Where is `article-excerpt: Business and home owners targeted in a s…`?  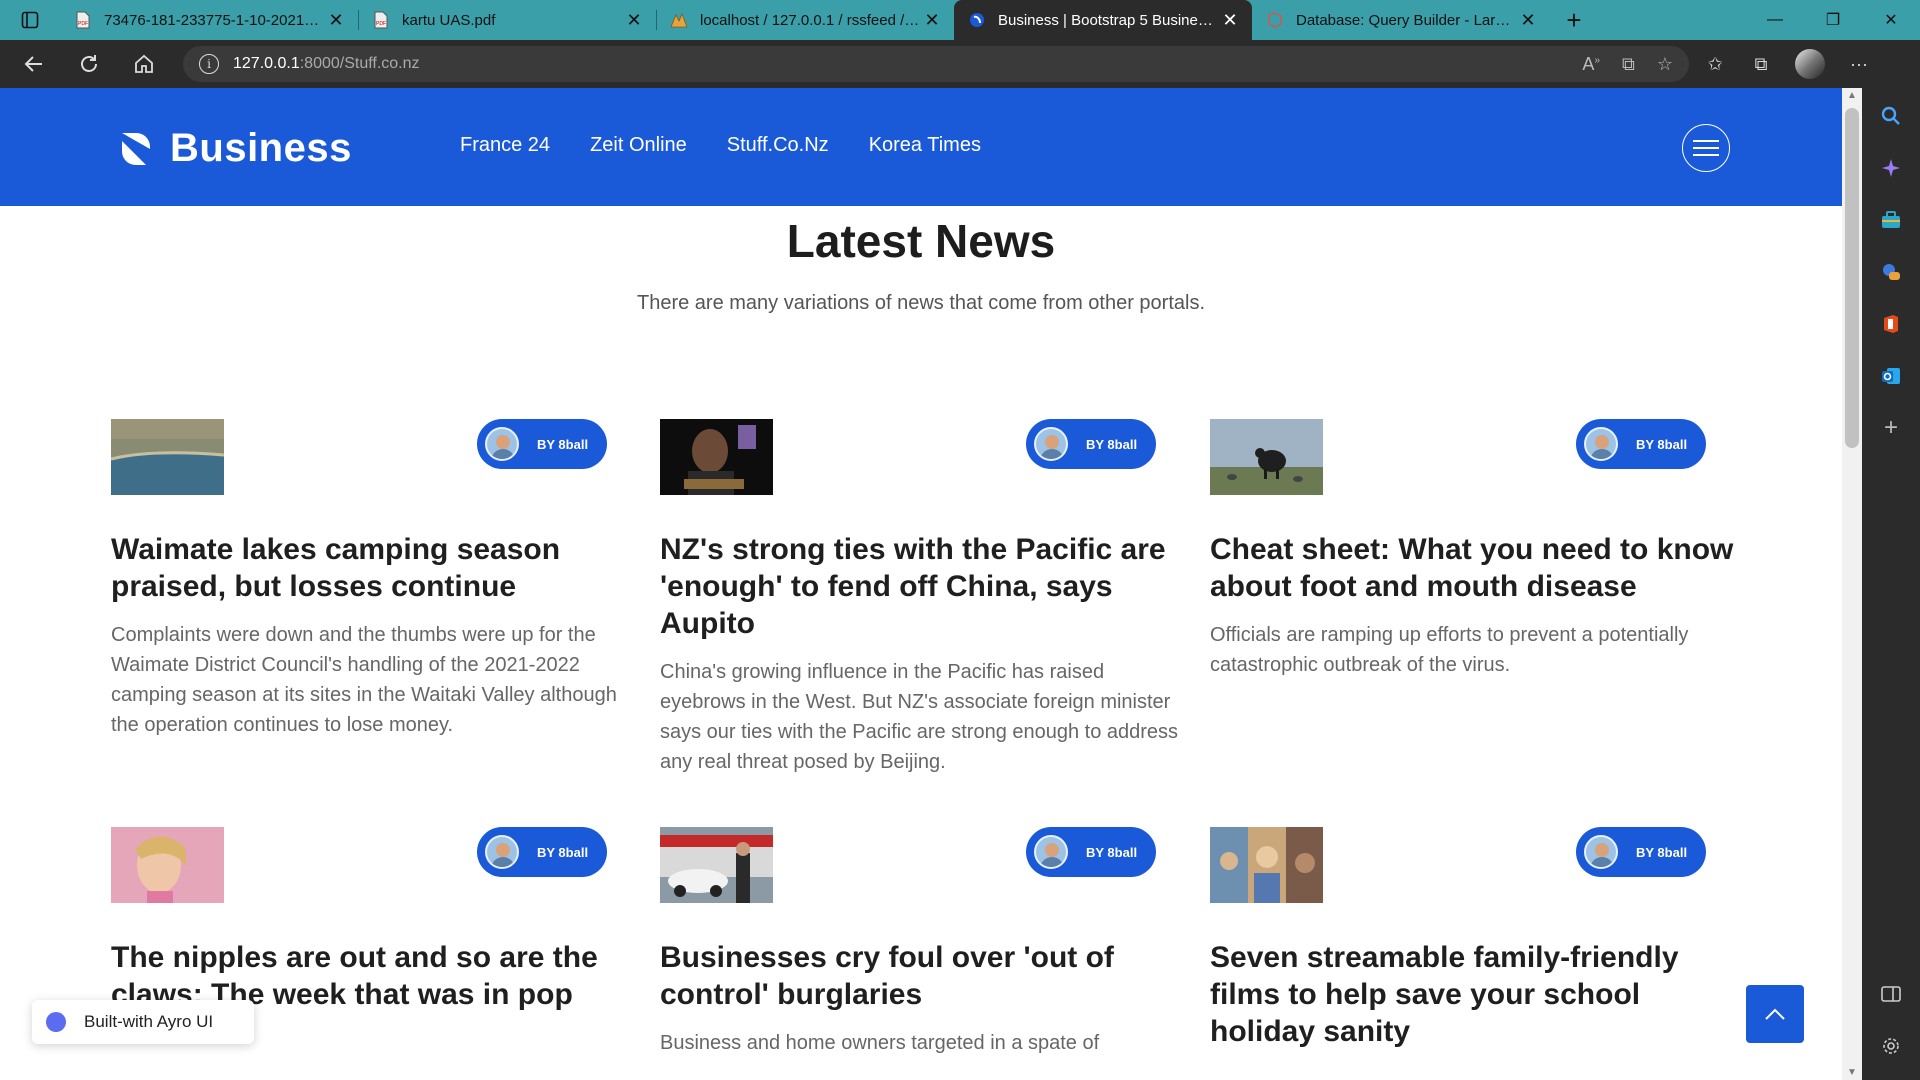 article-excerpt: Business and home owners targeted in a s… is located at coordinates (880, 1043).